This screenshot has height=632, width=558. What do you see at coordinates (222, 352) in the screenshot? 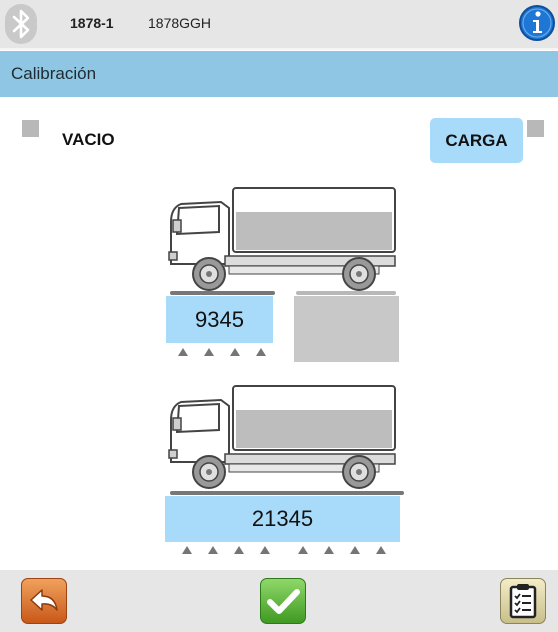
I see `sensor-indicators-top` at bounding box center [222, 352].